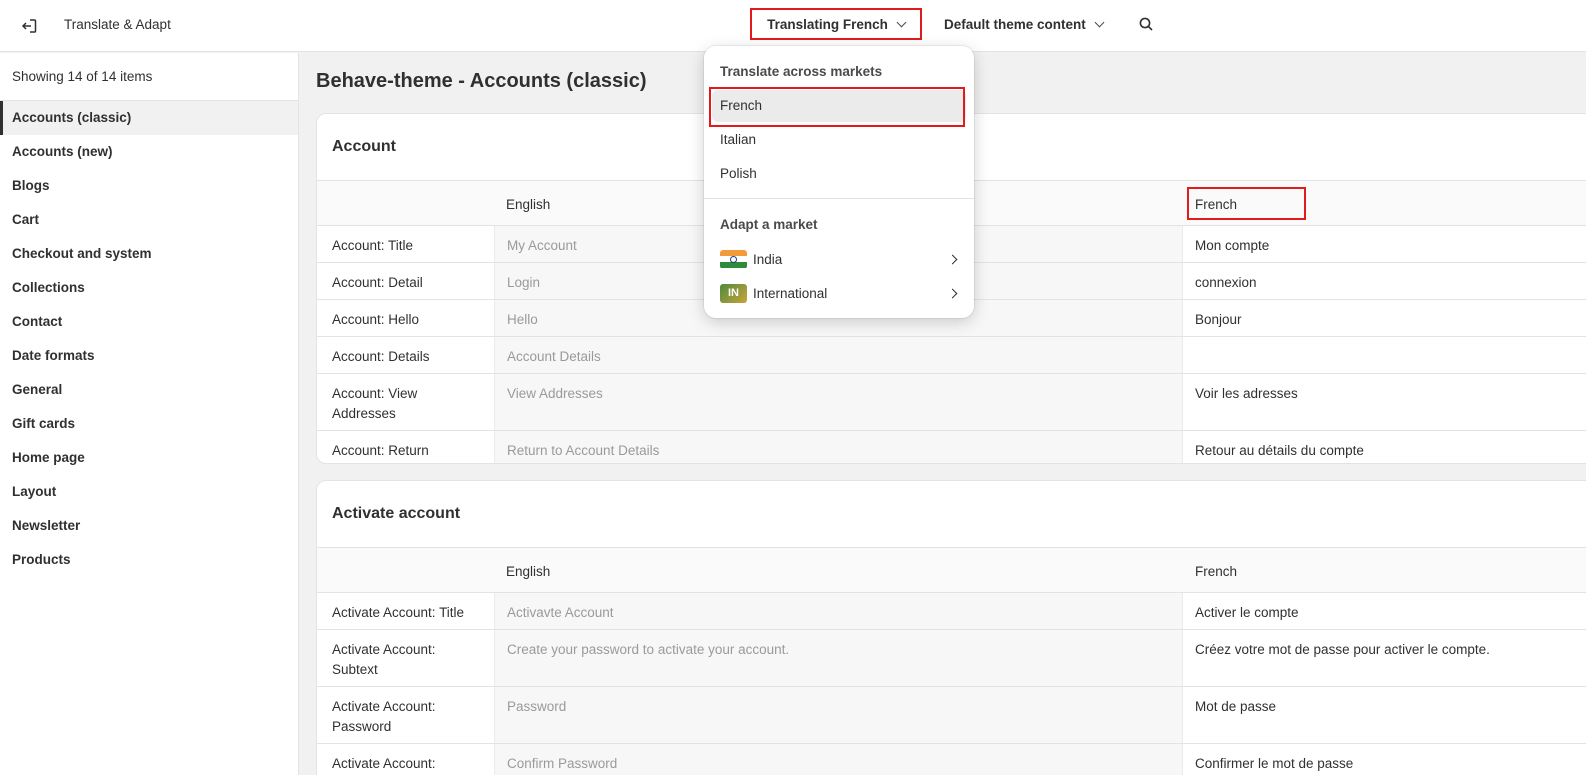  What do you see at coordinates (149, 424) in the screenshot?
I see `sidebar-item-gift-cards: Gift cards` at bounding box center [149, 424].